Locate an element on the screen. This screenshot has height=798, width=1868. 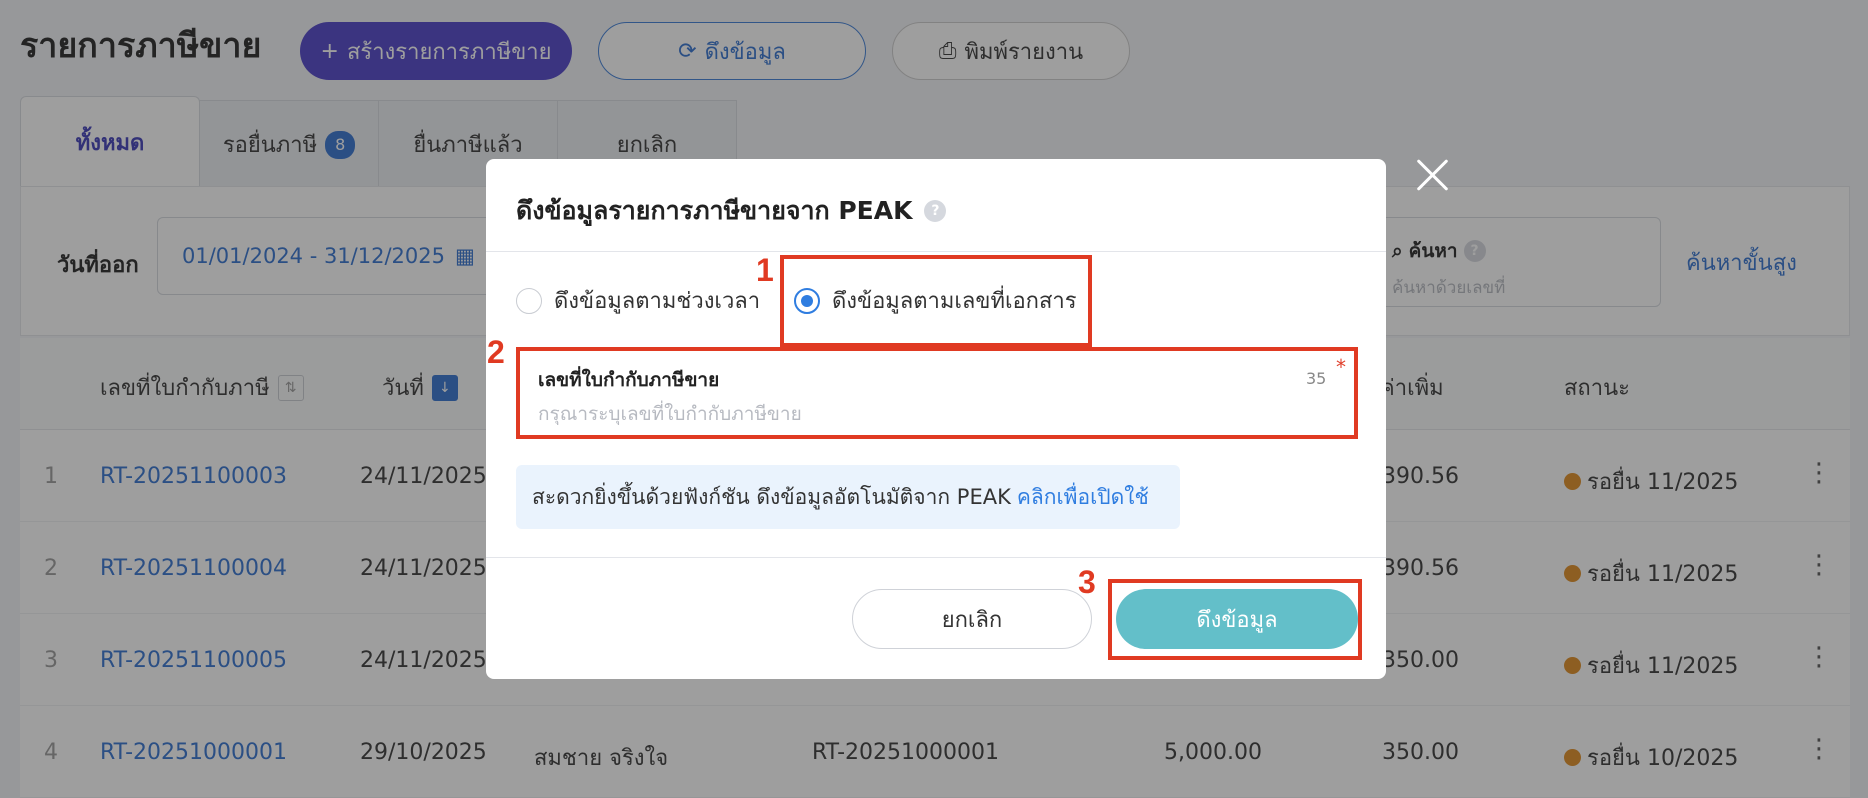
help-icon: ? is located at coordinates (935, 211).